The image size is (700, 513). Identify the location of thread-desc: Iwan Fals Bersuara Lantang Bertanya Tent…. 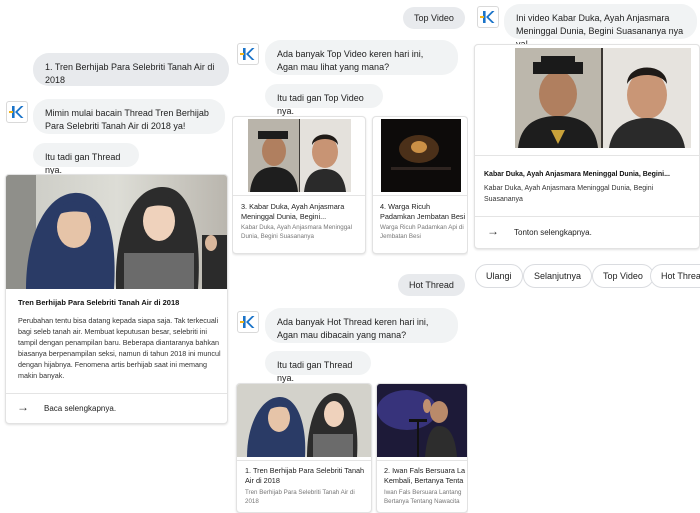
(423, 497).